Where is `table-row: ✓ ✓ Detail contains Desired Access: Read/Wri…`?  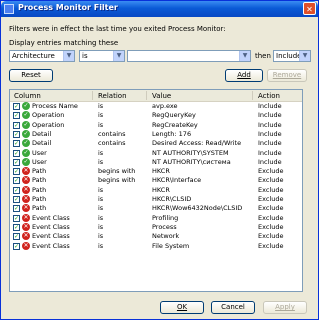
table-row: ✓ ✓ Detail contains Desired Access: Read/Wri… is located at coordinates (156, 143).